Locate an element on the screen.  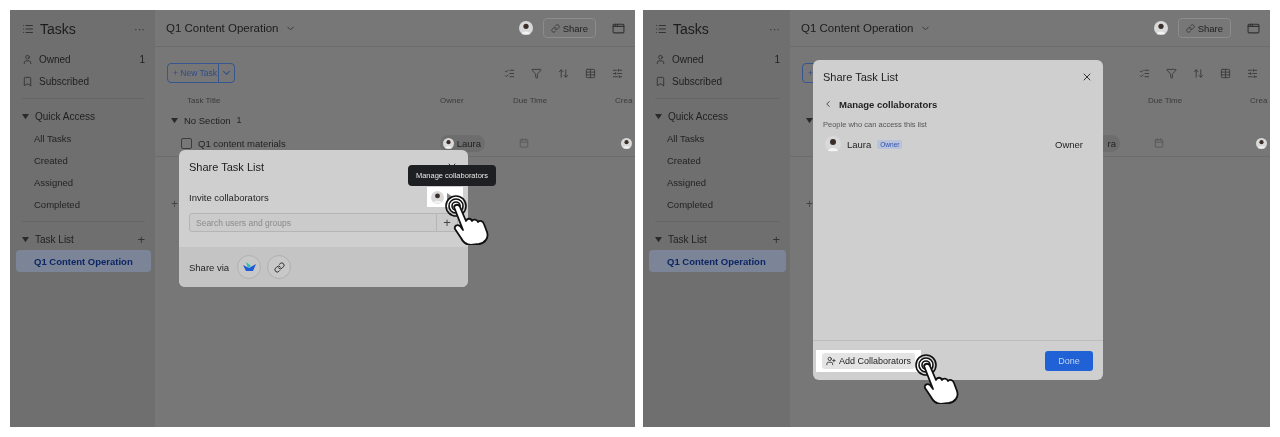
section-label: Invite collaborators is located at coordinates (229, 197).